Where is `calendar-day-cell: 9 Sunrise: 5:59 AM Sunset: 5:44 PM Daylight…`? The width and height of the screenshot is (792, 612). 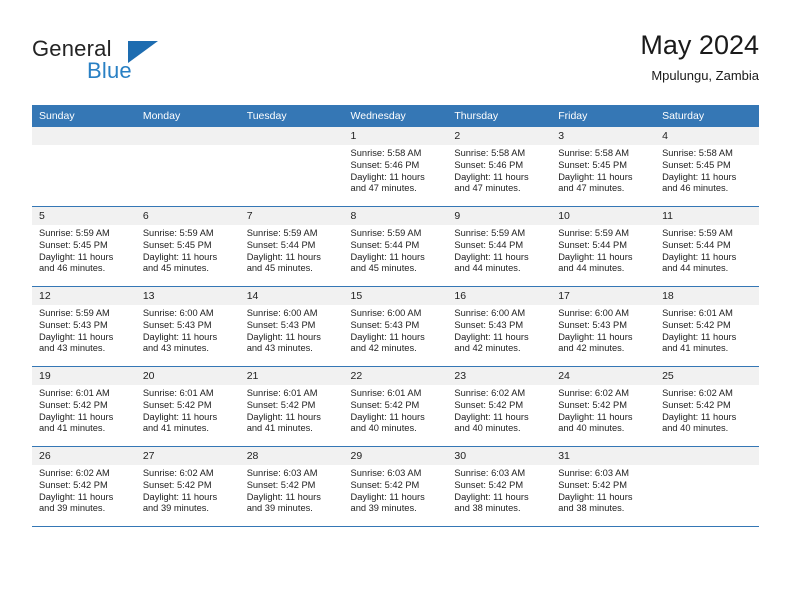 calendar-day-cell: 9 Sunrise: 5:59 AM Sunset: 5:44 PM Daylight… is located at coordinates (499, 246).